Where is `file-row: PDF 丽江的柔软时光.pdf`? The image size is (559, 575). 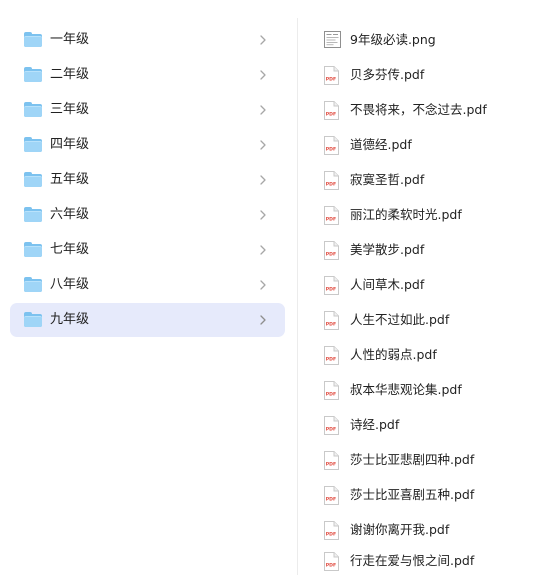 file-row: PDF 丽江的柔软时光.pdf is located at coordinates (437, 215).